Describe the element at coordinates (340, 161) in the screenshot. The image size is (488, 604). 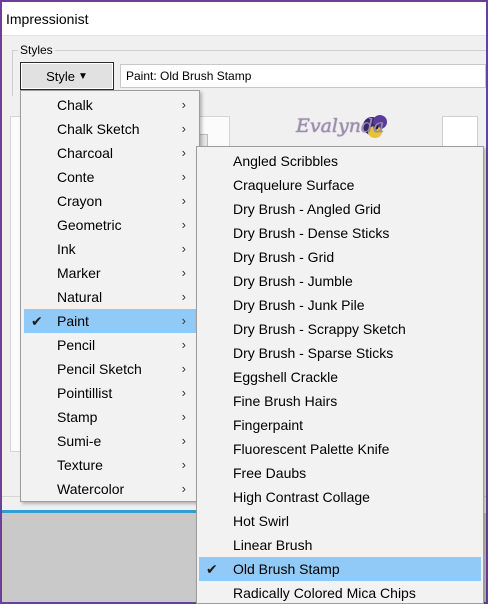
I see `submenu-item-angled-scribbles: Angled Scribbles` at that location.